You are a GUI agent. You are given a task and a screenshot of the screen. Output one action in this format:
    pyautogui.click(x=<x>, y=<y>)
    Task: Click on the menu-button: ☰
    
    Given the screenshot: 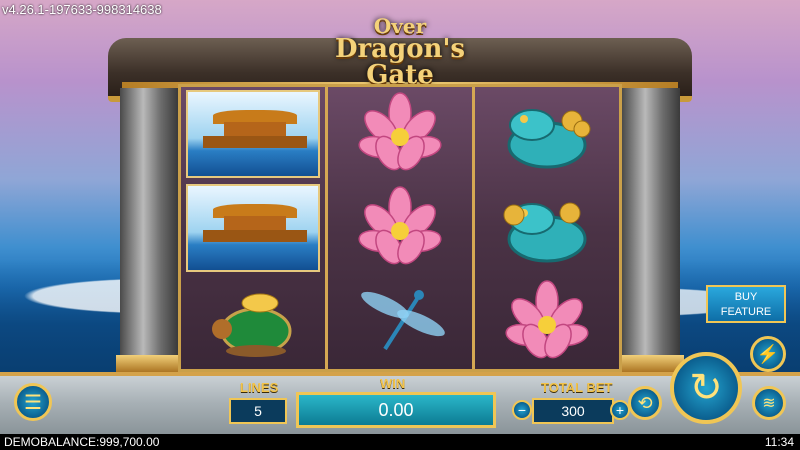 What is the action you would take?
    pyautogui.click(x=33, y=402)
    